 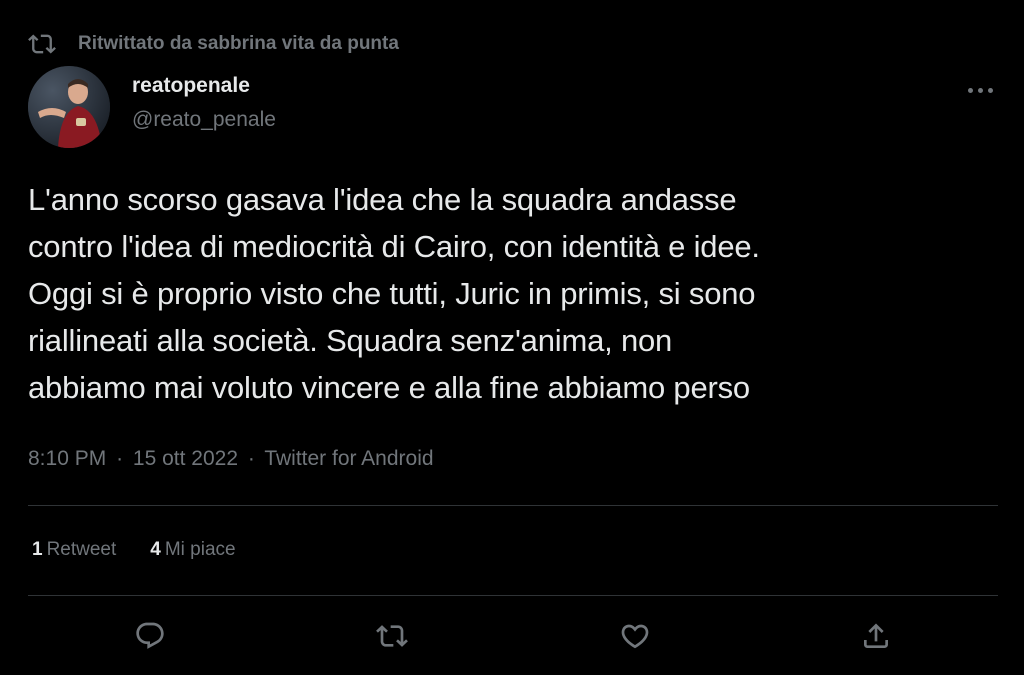 I want to click on retweets-stat: 1 Retweet, so click(x=74, y=550).